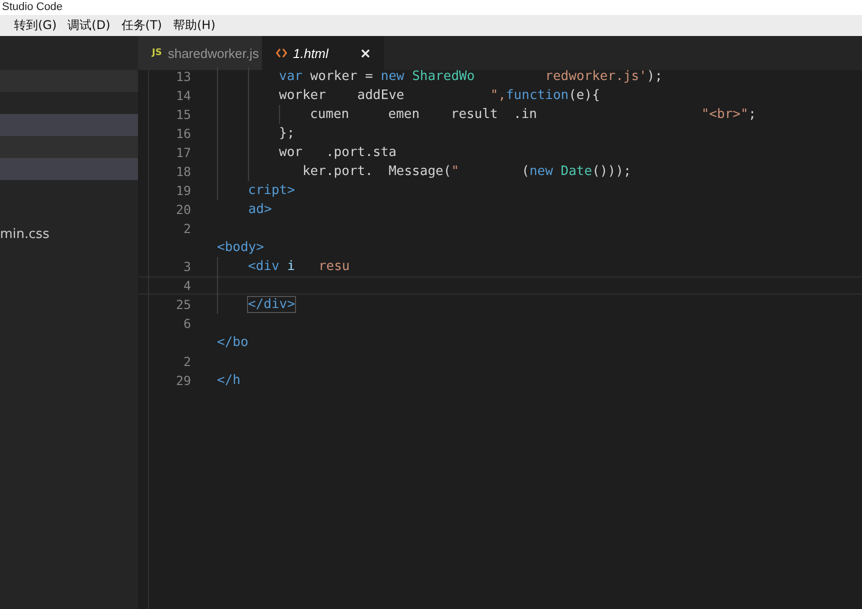 This screenshot has width=862, height=609. What do you see at coordinates (365, 53) in the screenshot?
I see `close-icon` at bounding box center [365, 53].